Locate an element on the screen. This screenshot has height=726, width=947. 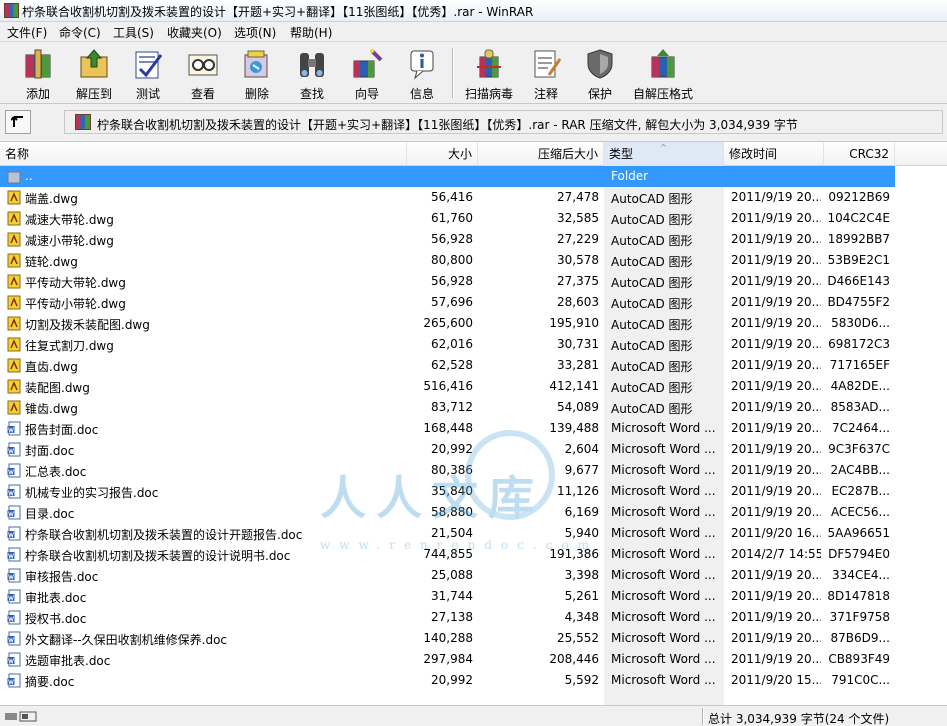
sort-arrow-icon: ^ is located at coordinates (663, 147).